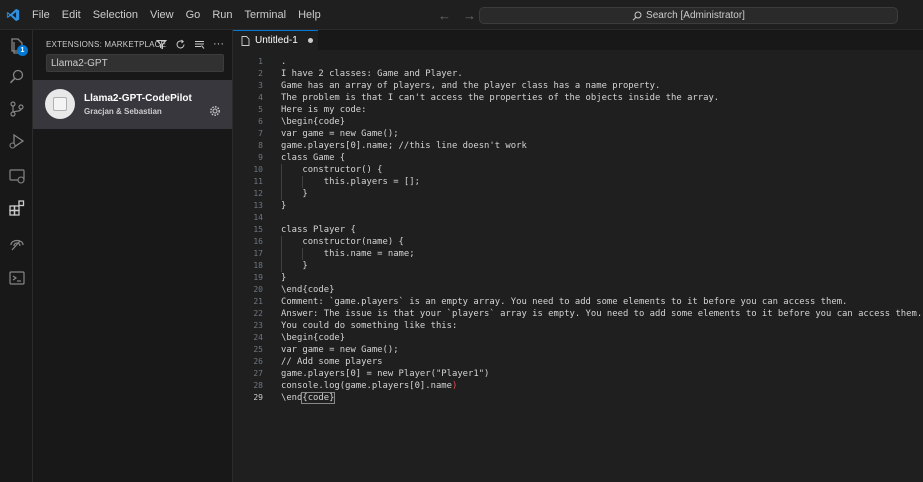 The height and width of the screenshot is (482, 923). Describe the element at coordinates (309, 15) in the screenshot. I see `menu-help: Help` at that location.